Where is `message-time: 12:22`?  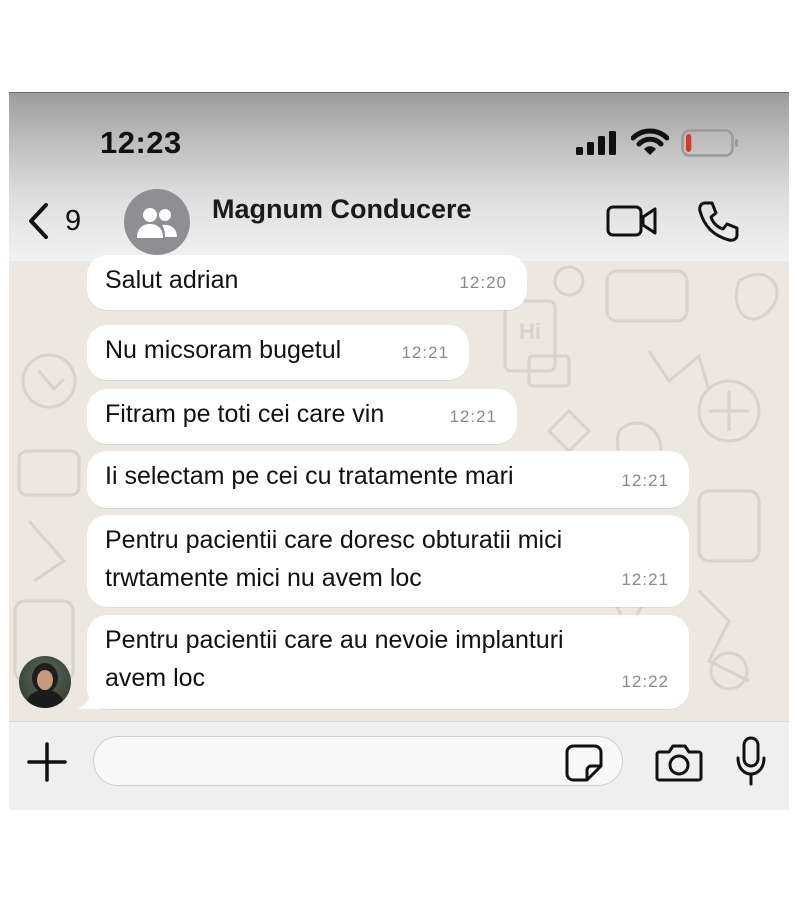
message-time: 12:22 is located at coordinates (645, 681).